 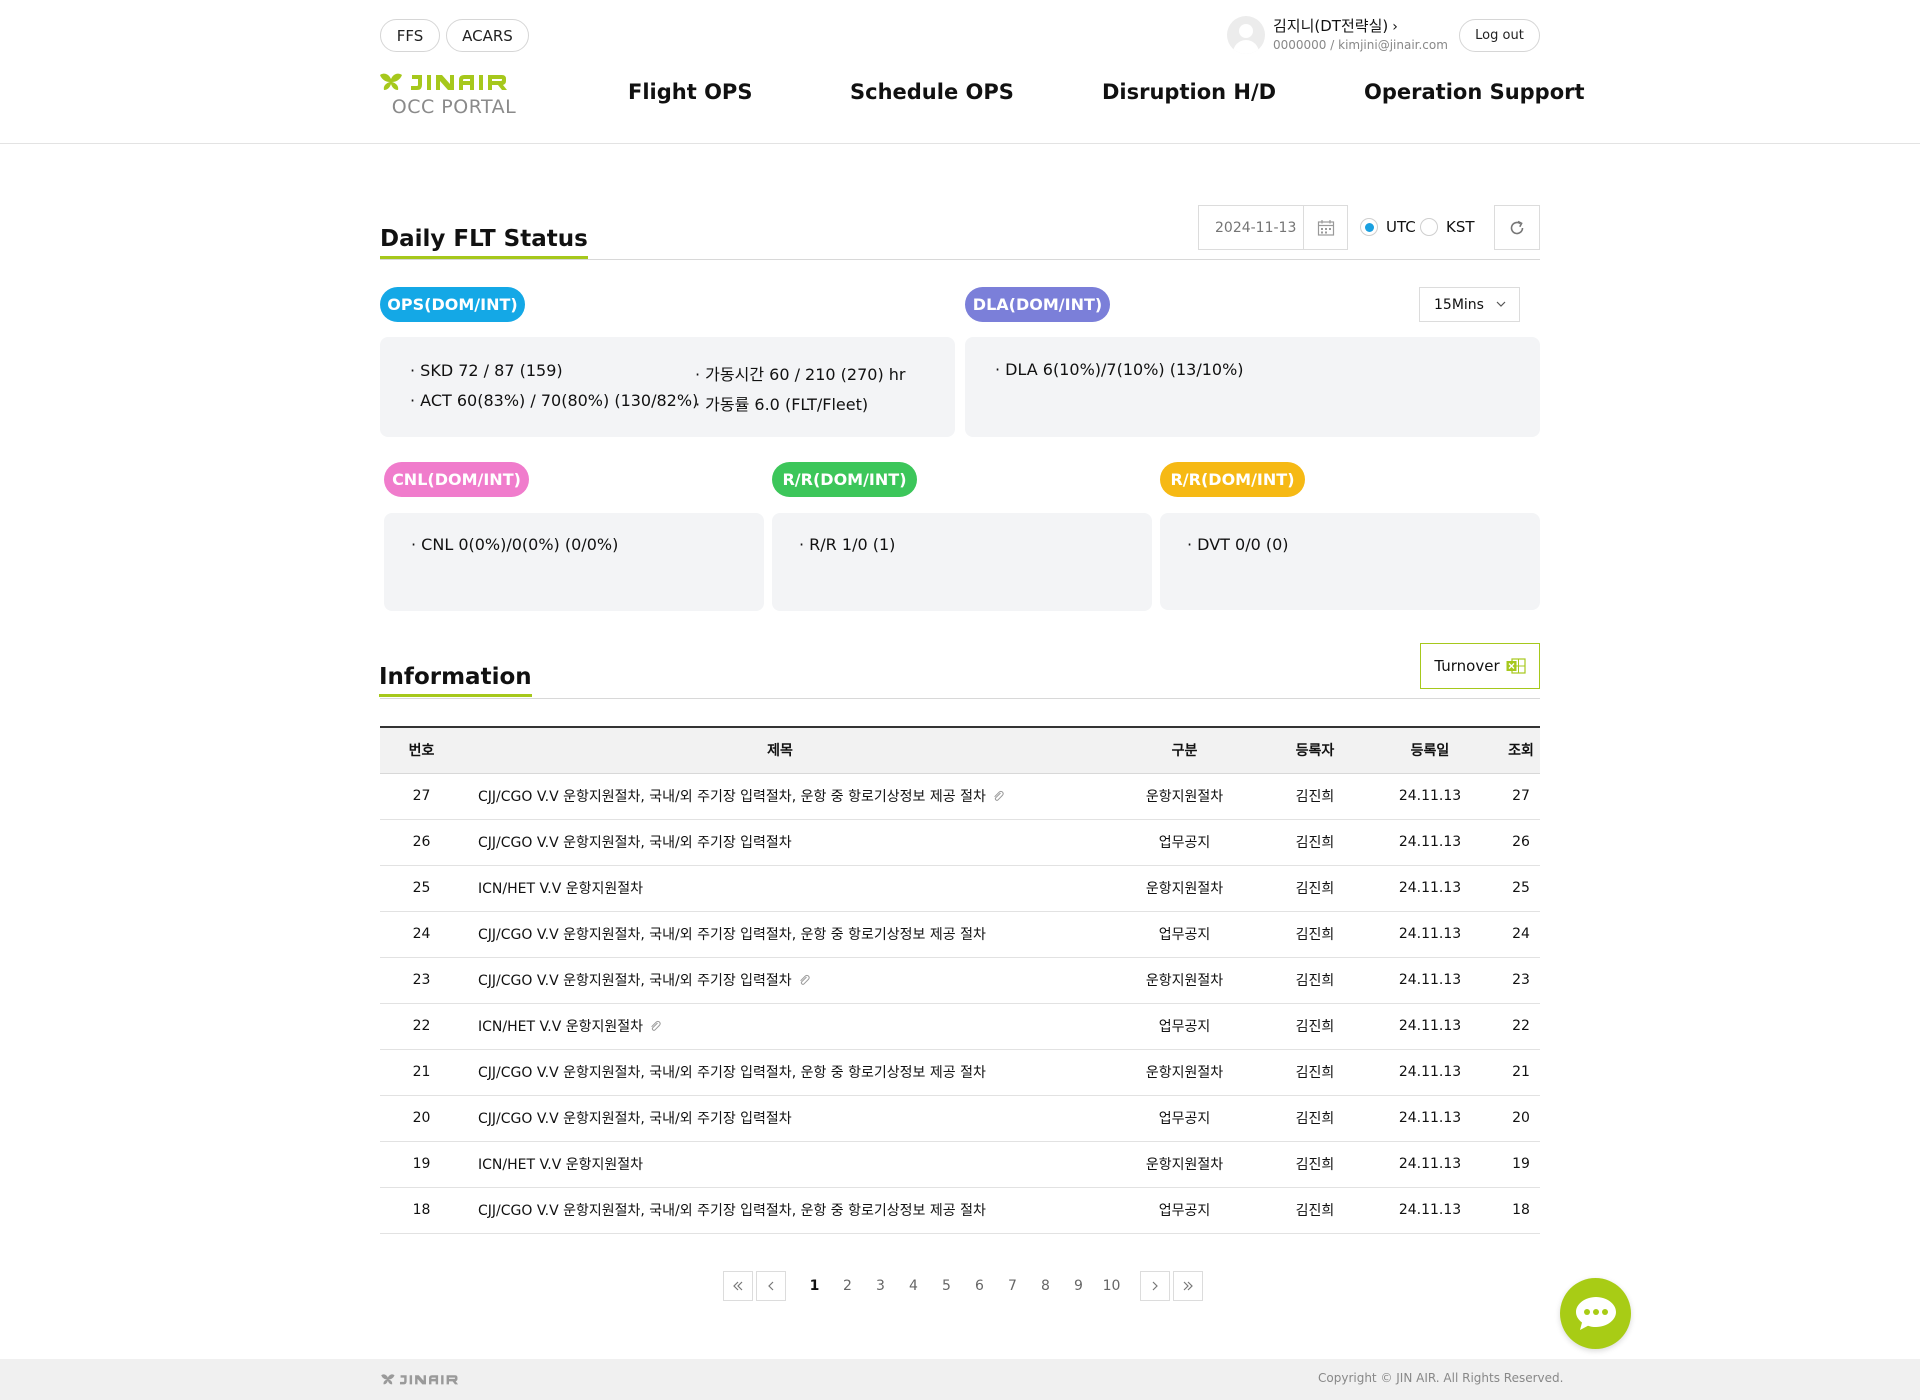 I want to click on dvt-value: · DVT 0/0 (0), so click(x=1238, y=544).